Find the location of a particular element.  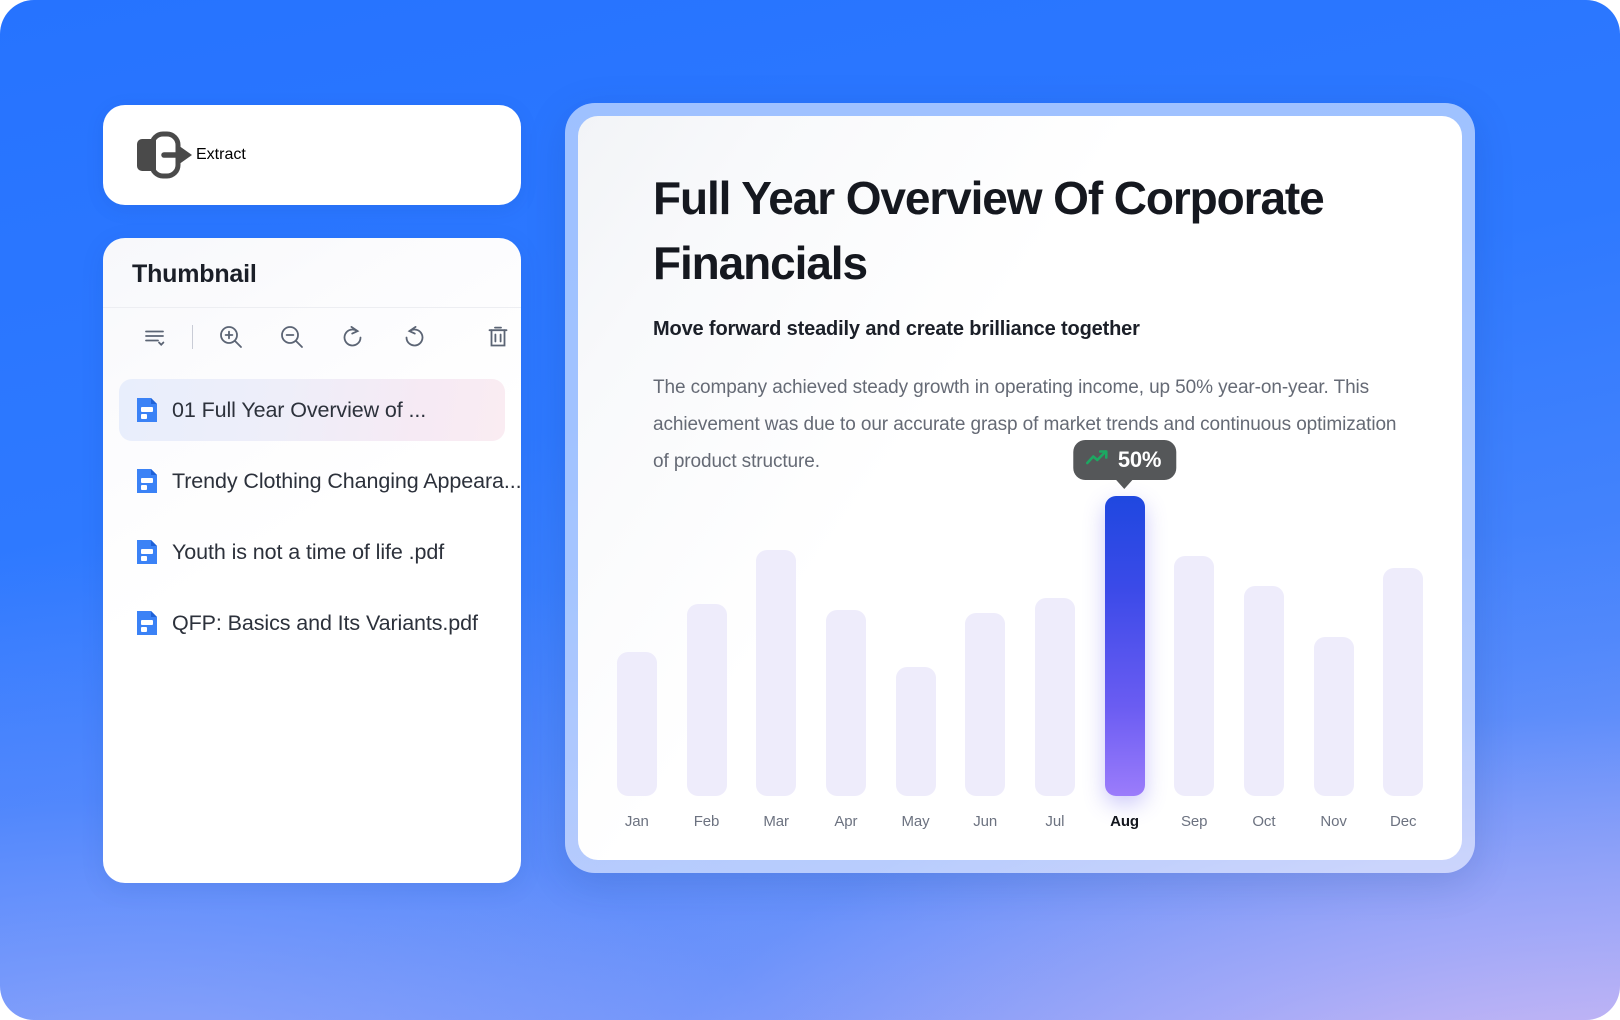

trending-up-icon is located at coordinates (1097, 460).